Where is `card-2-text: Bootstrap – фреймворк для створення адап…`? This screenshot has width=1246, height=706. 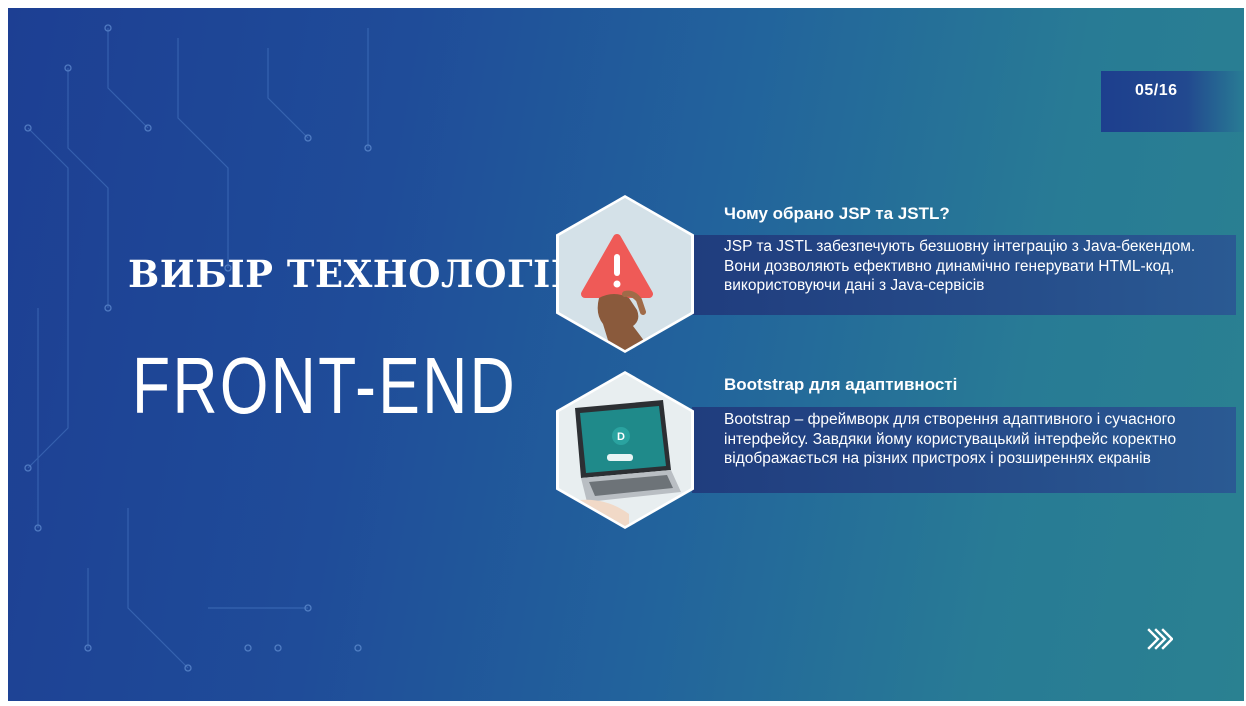 card-2-text: Bootstrap – фреймворк для створення адап… is located at coordinates (950, 439).